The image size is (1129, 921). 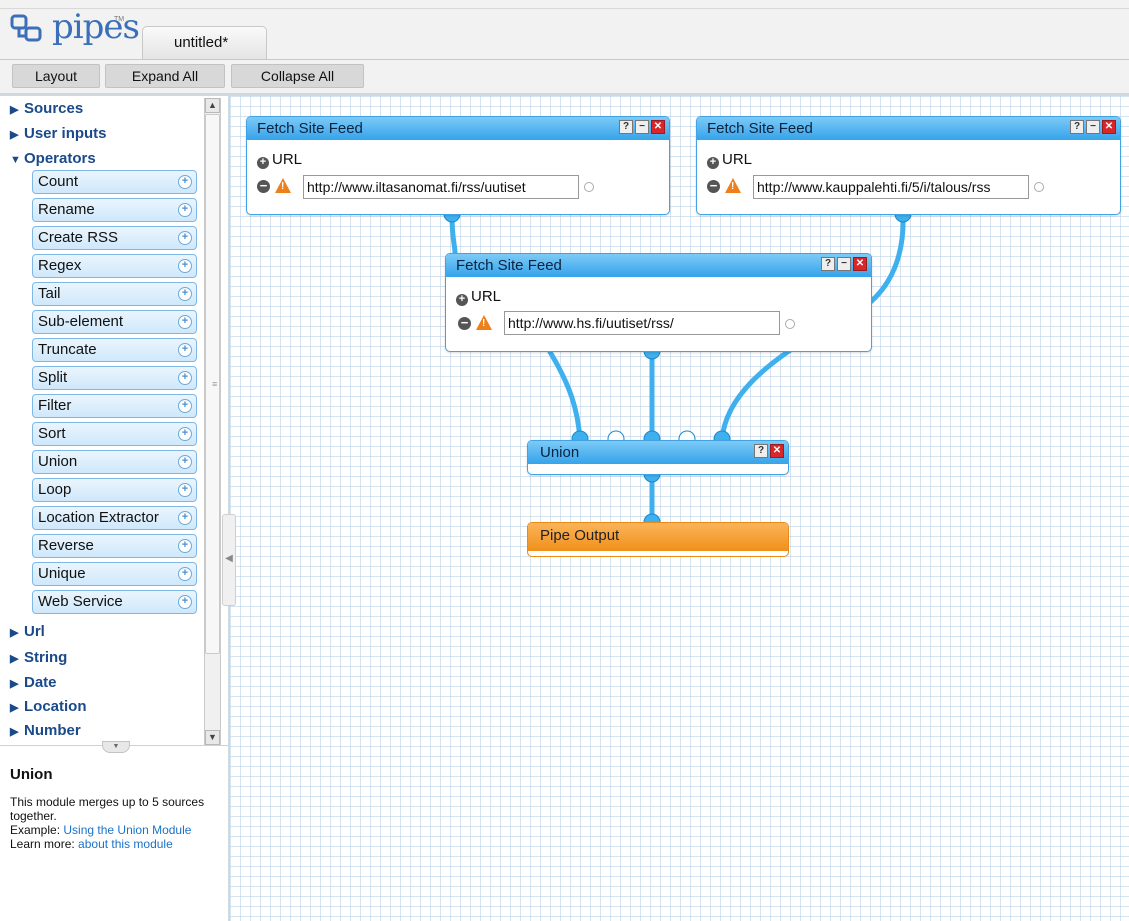 I want to click on operator-count: Count +, so click(x=114, y=182).